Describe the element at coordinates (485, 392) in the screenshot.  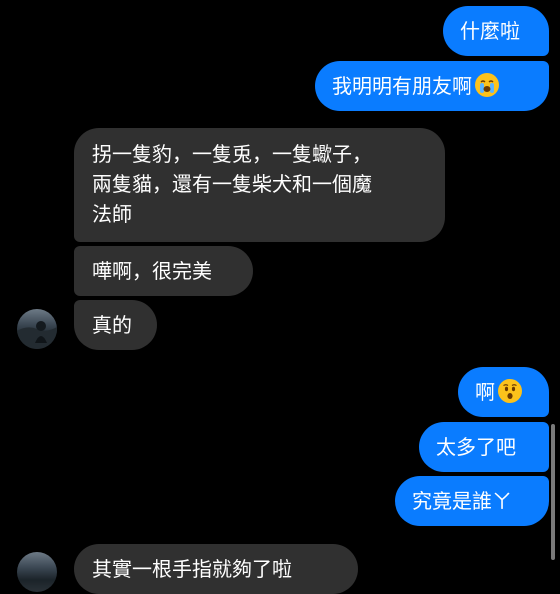
I see `message-text: 啊` at that location.